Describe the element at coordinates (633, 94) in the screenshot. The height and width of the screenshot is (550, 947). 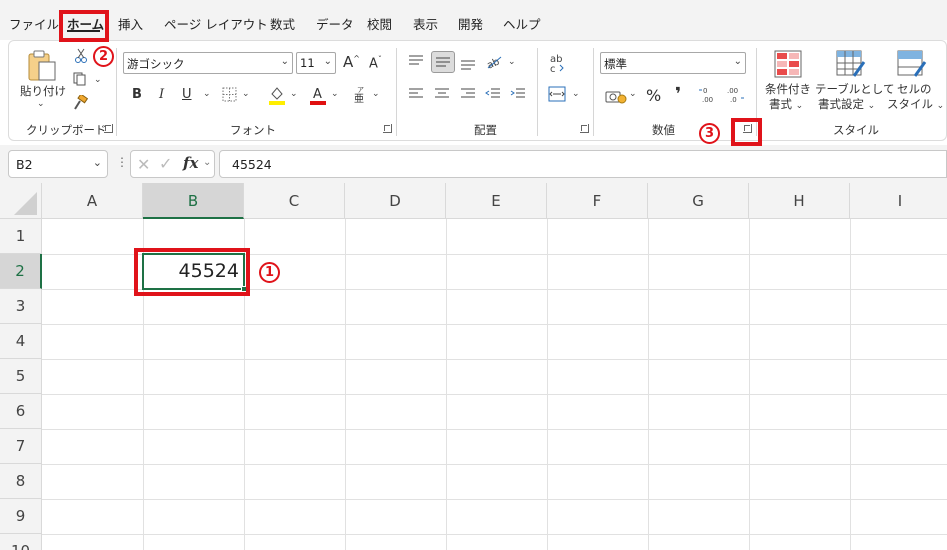
I see `accounting-dropdown-icon: ⌄` at that location.